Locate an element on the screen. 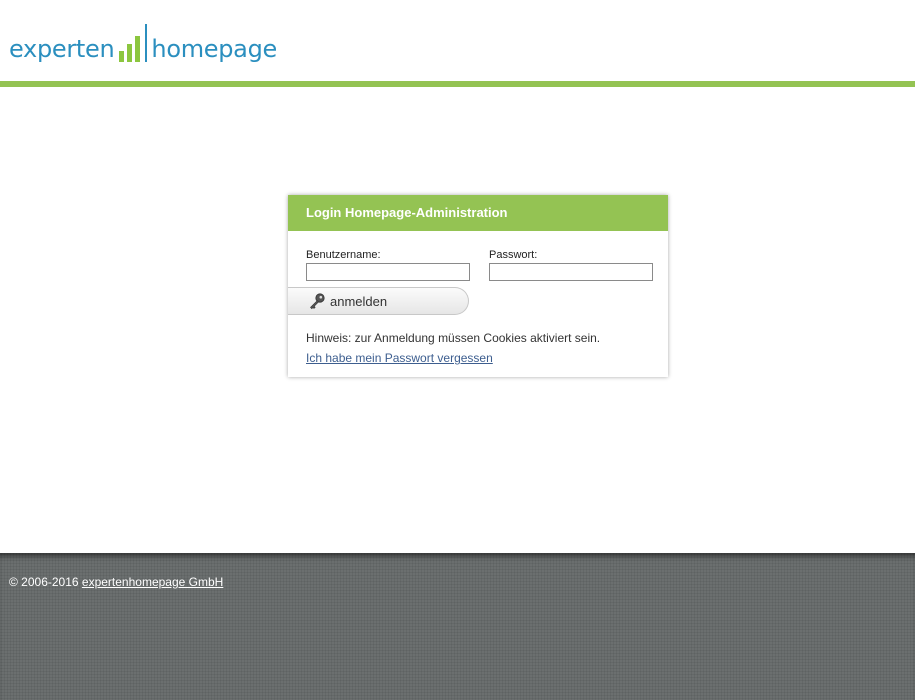 The image size is (915, 700). login-button: anmelden is located at coordinates (378, 301).